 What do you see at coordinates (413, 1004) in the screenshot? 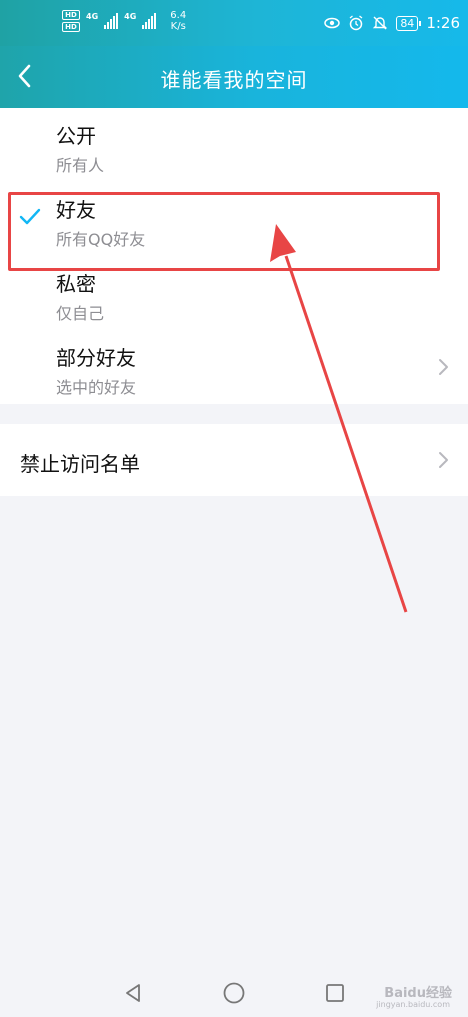
I see `watermark-url: jingyan.baidu.com` at bounding box center [413, 1004].